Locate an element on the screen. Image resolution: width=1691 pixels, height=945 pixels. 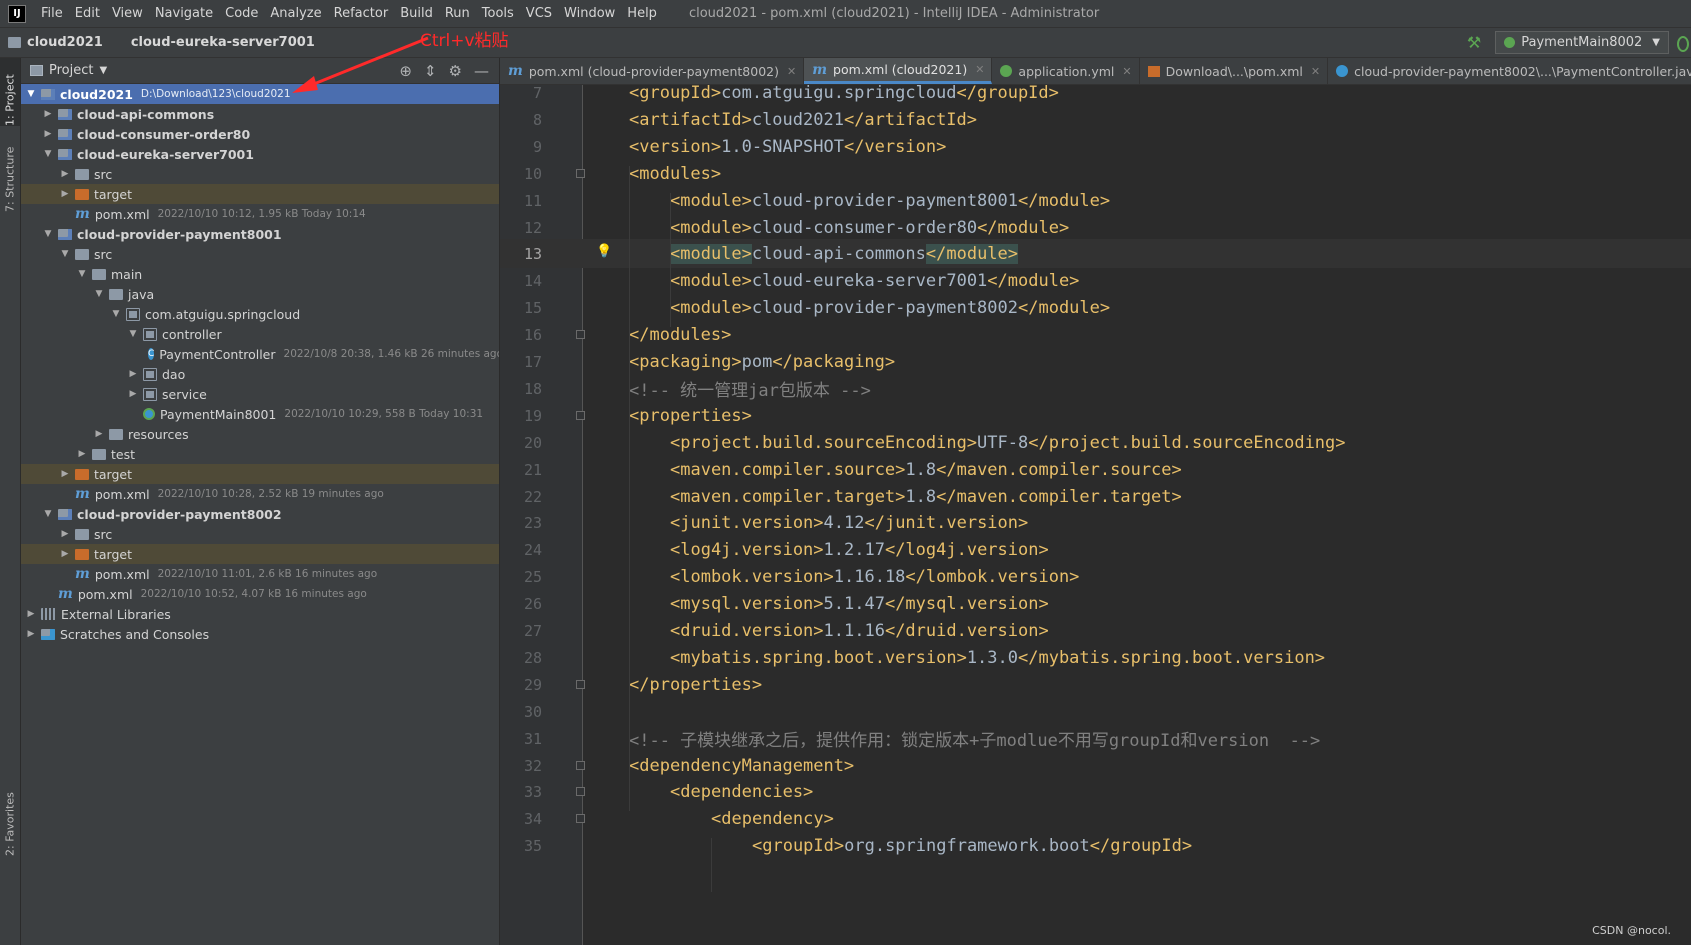
build-hammer-icon: ⚒ is located at coordinates (1474, 42).